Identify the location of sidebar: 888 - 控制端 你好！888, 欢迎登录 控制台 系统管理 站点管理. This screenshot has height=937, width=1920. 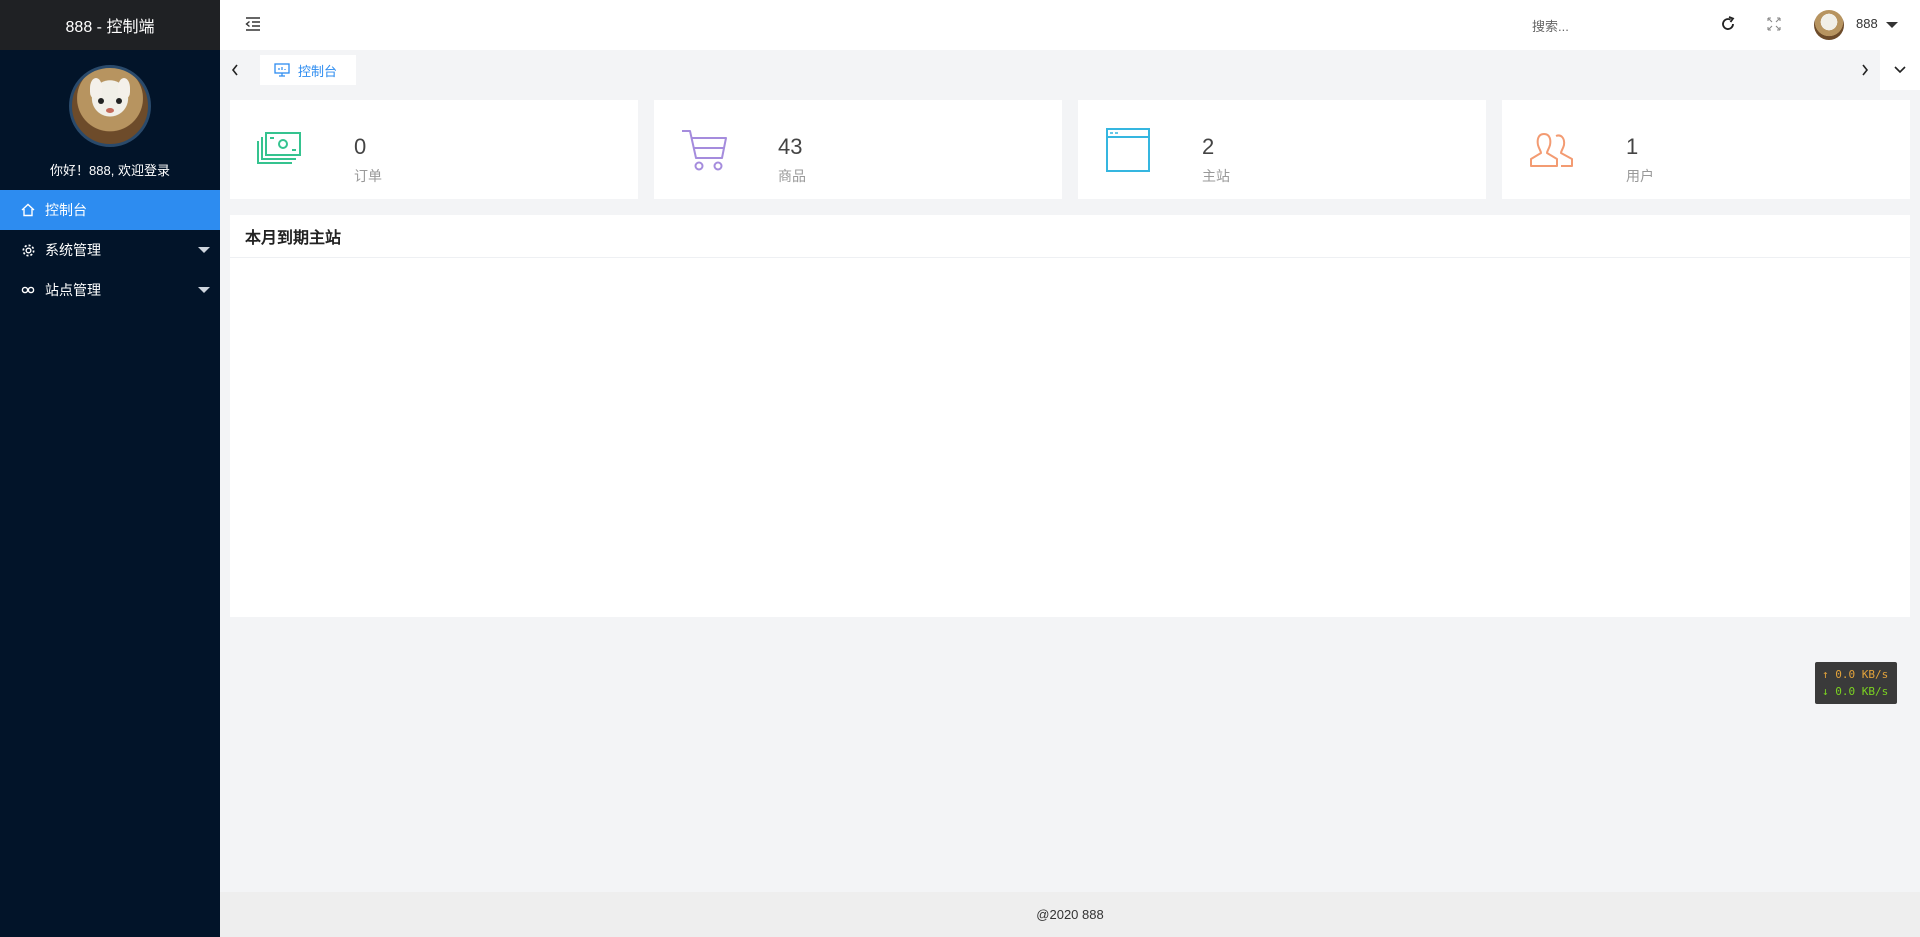
(110, 468).